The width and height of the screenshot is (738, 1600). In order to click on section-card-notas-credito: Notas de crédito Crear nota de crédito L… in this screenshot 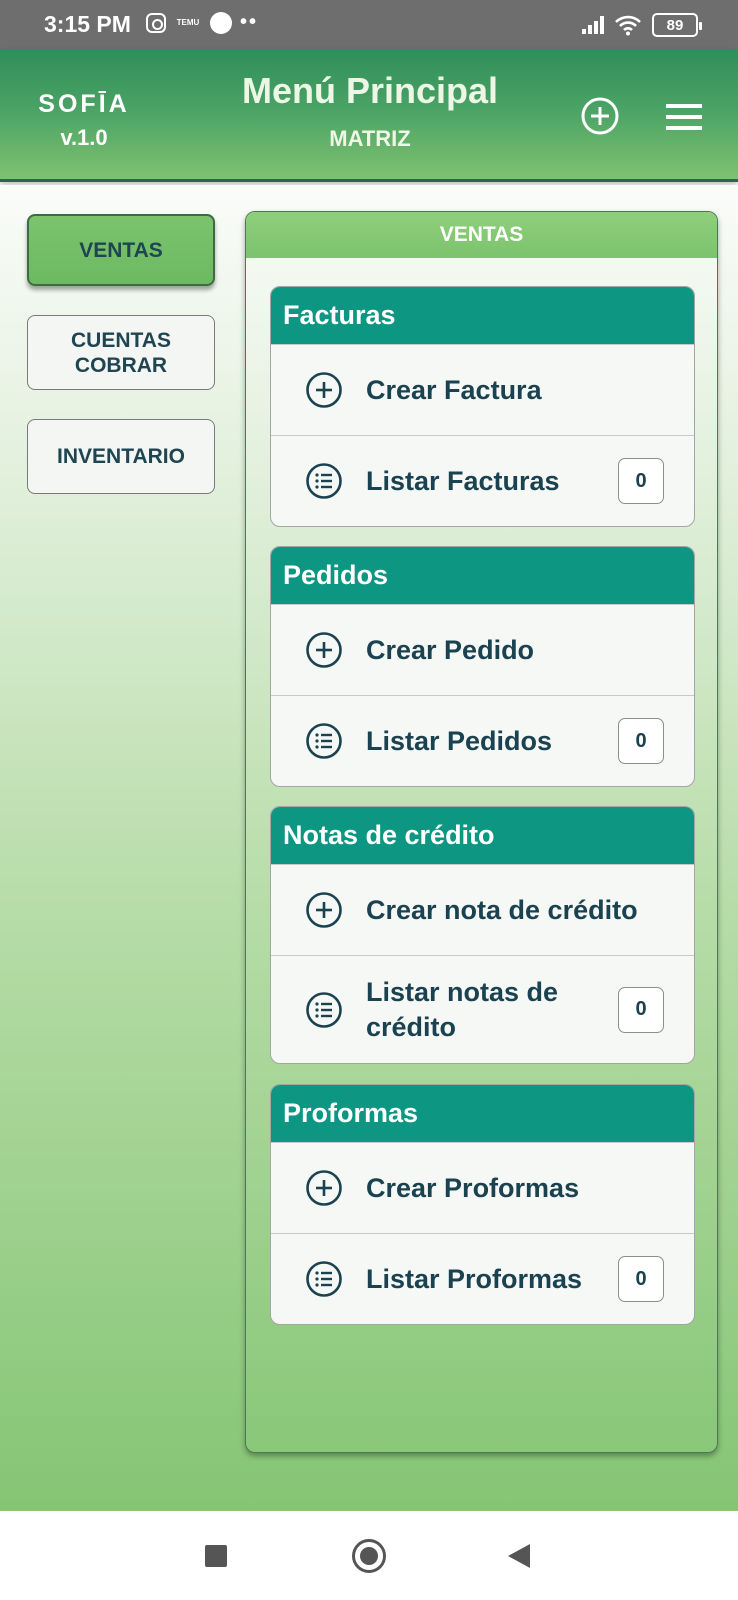, I will do `click(482, 935)`.